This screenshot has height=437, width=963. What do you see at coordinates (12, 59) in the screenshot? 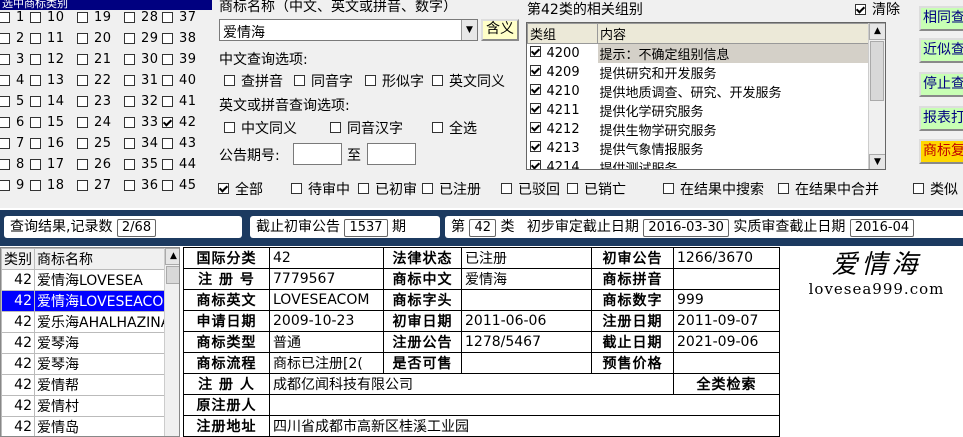
I see `class-item: 3` at bounding box center [12, 59].